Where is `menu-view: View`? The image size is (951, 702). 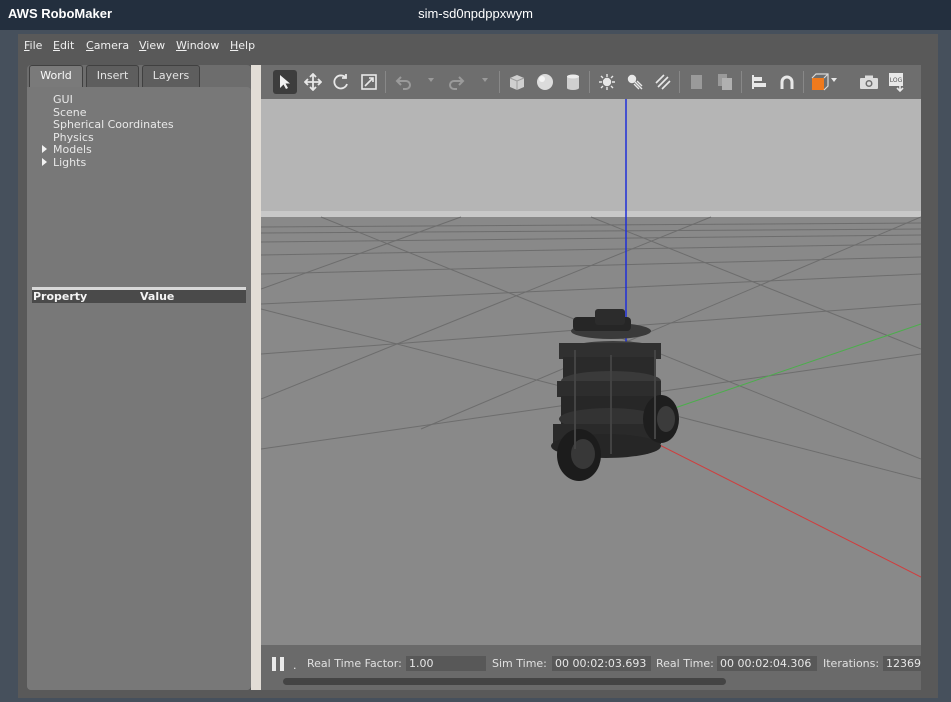
menu-view: View is located at coordinates (152, 45).